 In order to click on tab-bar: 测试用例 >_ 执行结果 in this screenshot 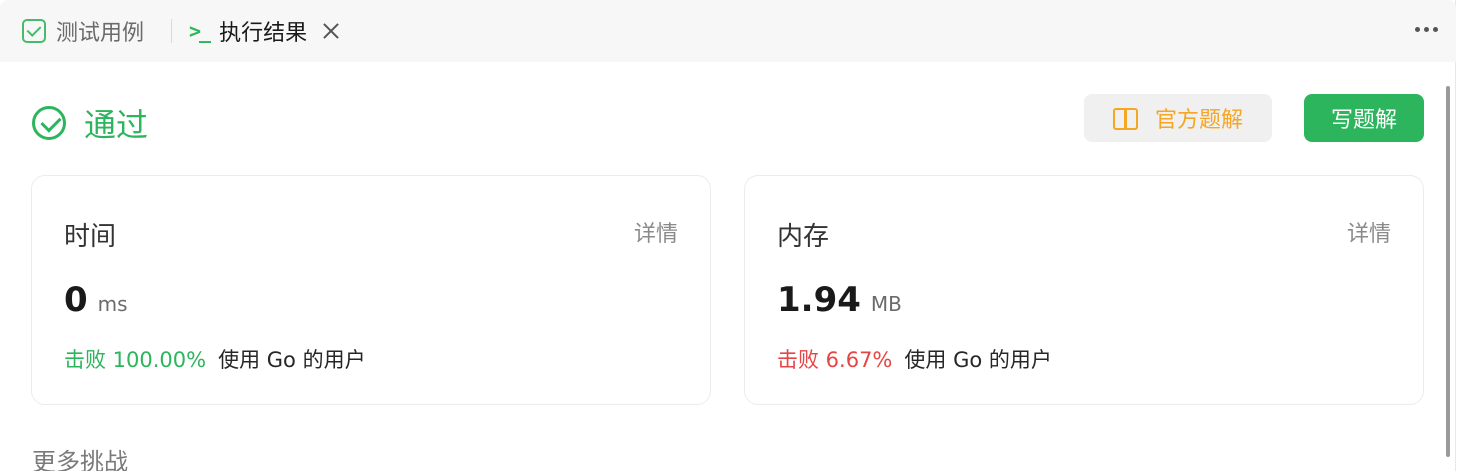, I will do `click(728, 31)`.